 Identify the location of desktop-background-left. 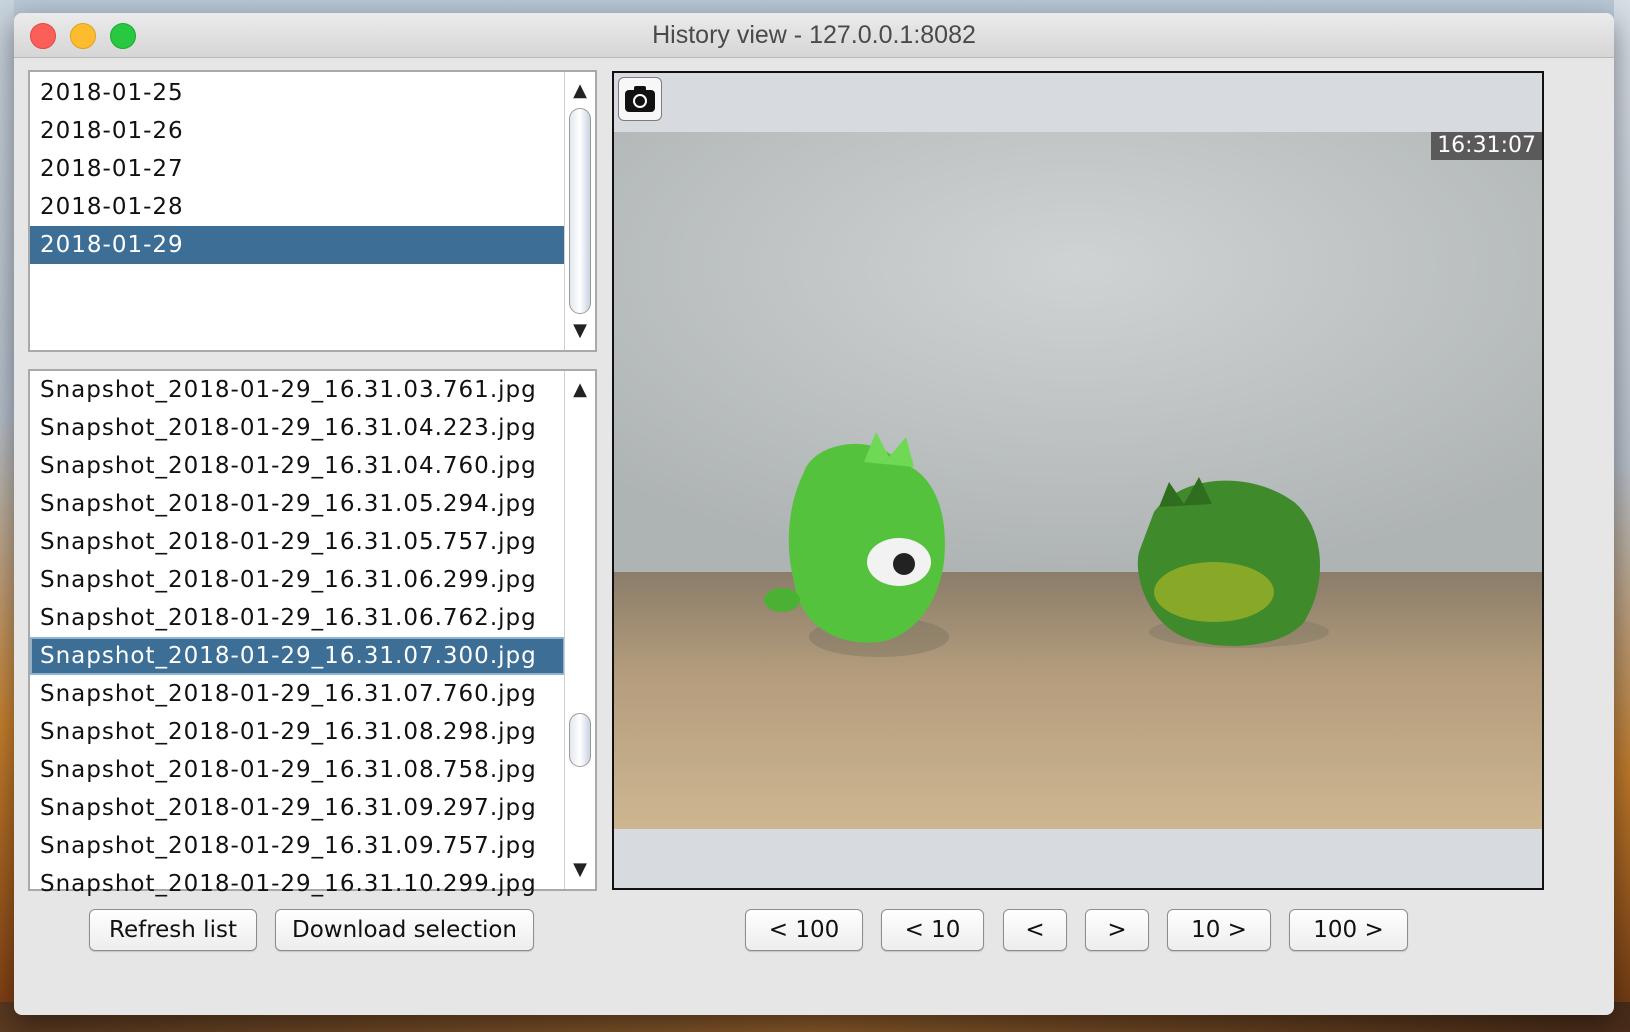
(7, 516).